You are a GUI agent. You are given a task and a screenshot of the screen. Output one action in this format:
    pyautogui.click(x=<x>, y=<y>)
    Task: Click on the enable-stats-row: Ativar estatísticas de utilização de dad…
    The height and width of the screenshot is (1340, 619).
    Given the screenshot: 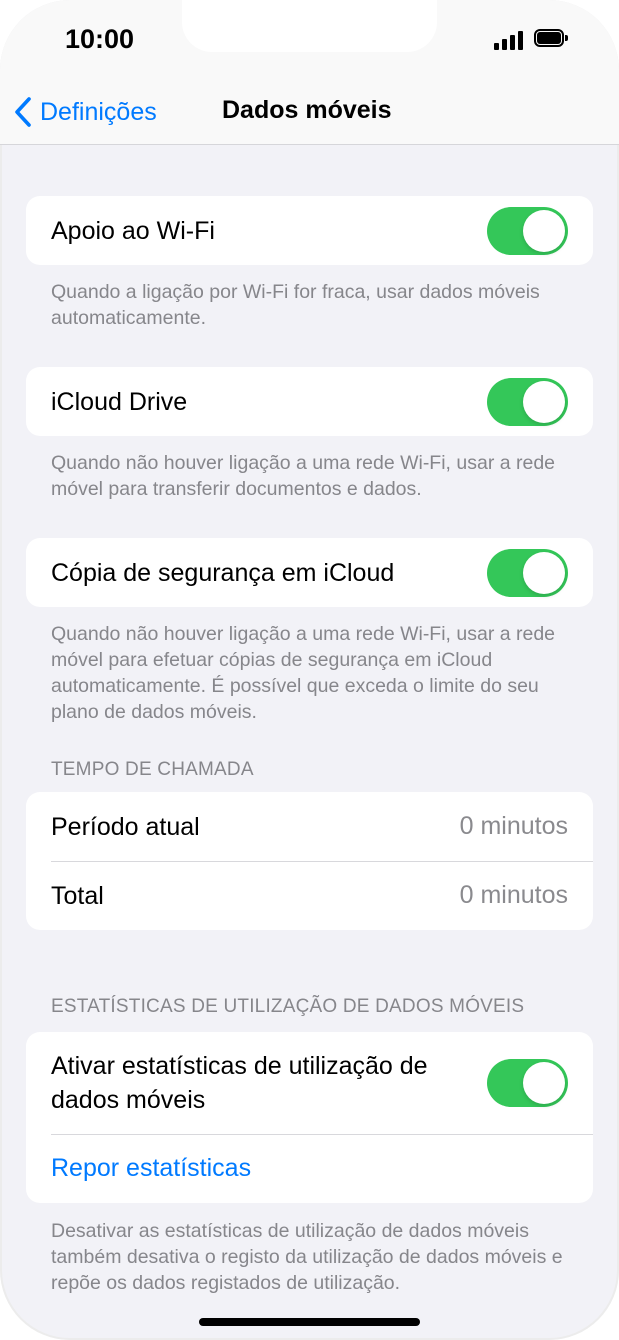 What is the action you would take?
    pyautogui.click(x=309, y=1083)
    